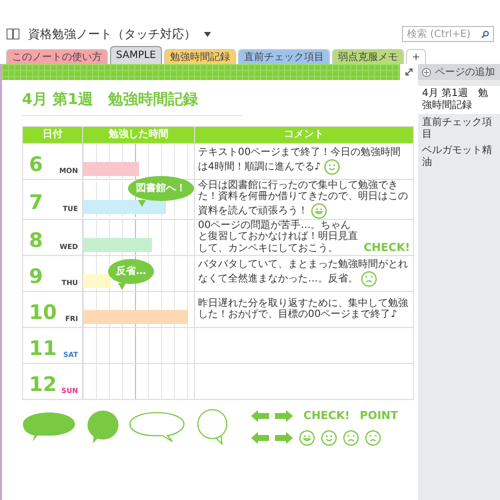  I want to click on comment-text: バタバタしていて、まとまった勉強時間がとれなくて全然進まなかった…。反省。, so click(304, 273).